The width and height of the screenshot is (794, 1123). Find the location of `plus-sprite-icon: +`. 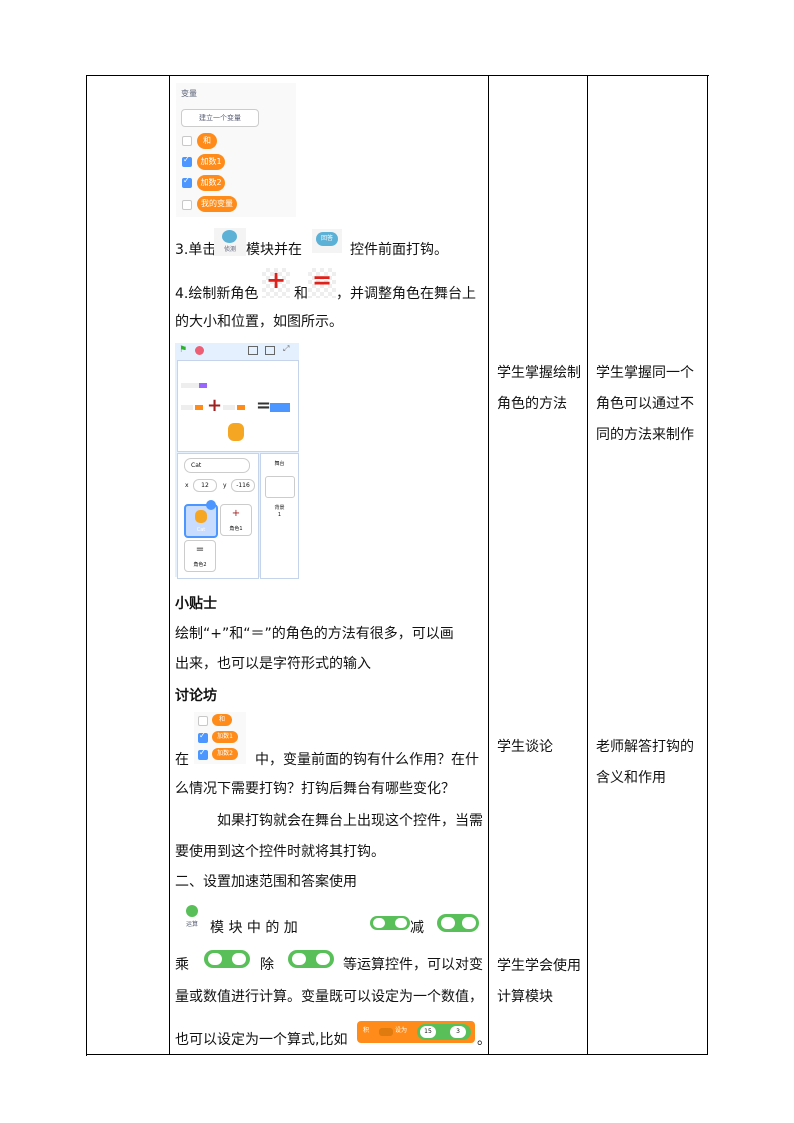

plus-sprite-icon: + is located at coordinates (276, 282).